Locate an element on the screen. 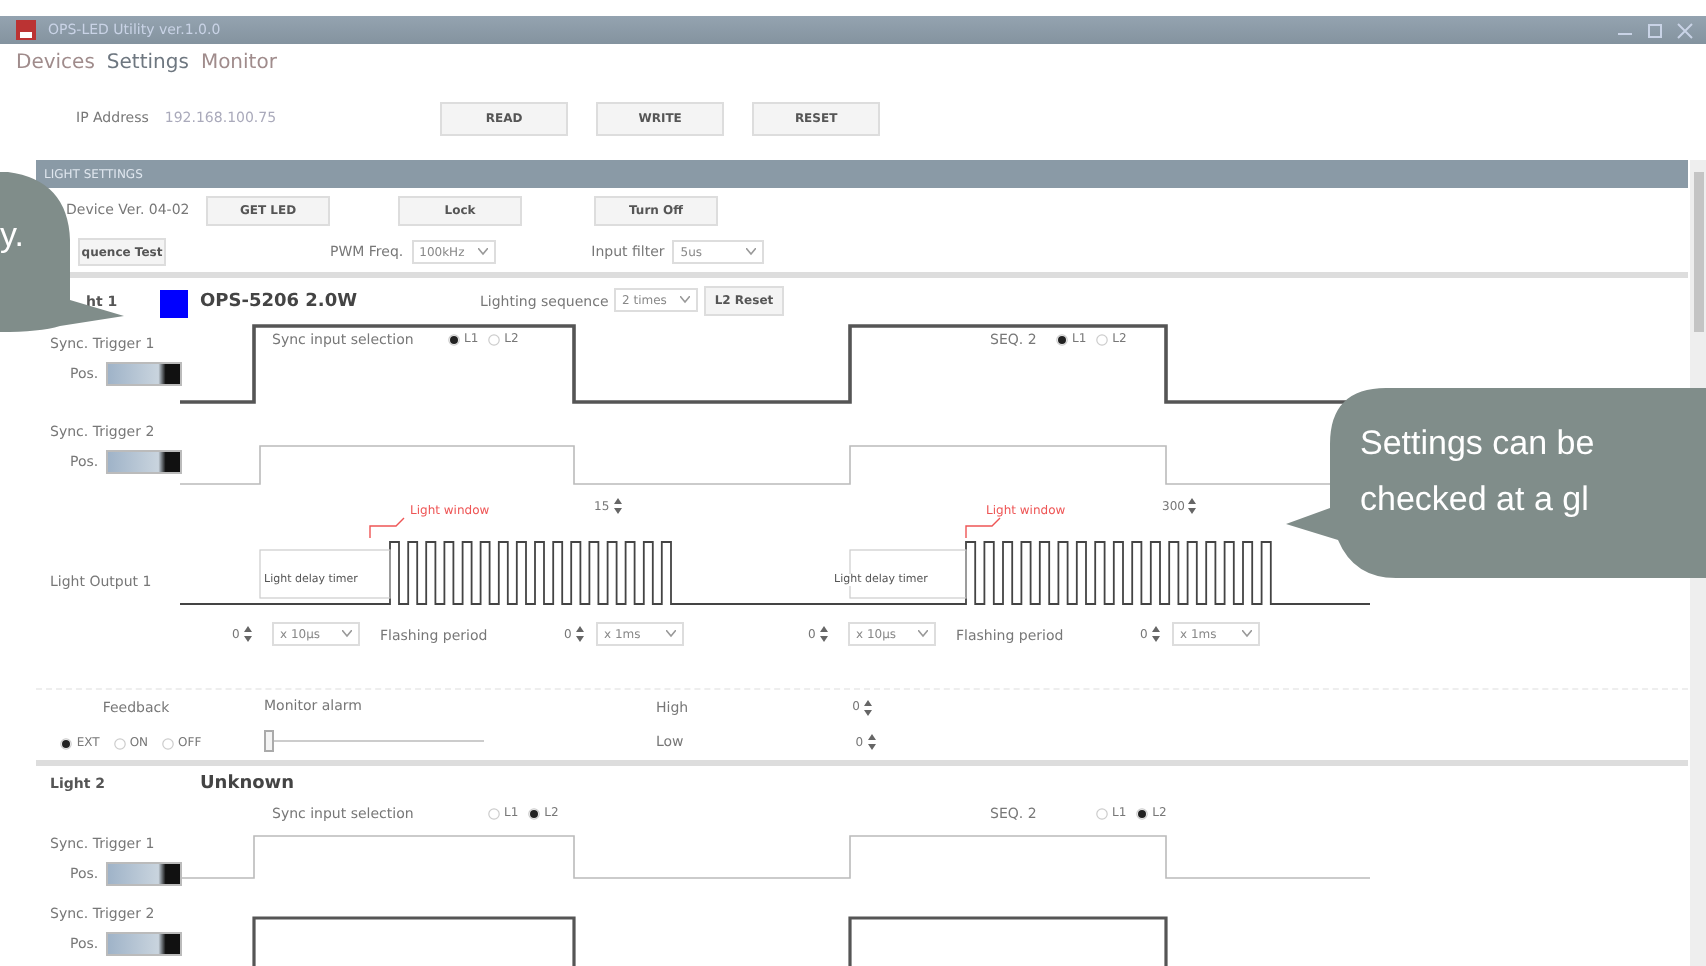 The image size is (1706, 966). callout-text: y. is located at coordinates (12, 236).